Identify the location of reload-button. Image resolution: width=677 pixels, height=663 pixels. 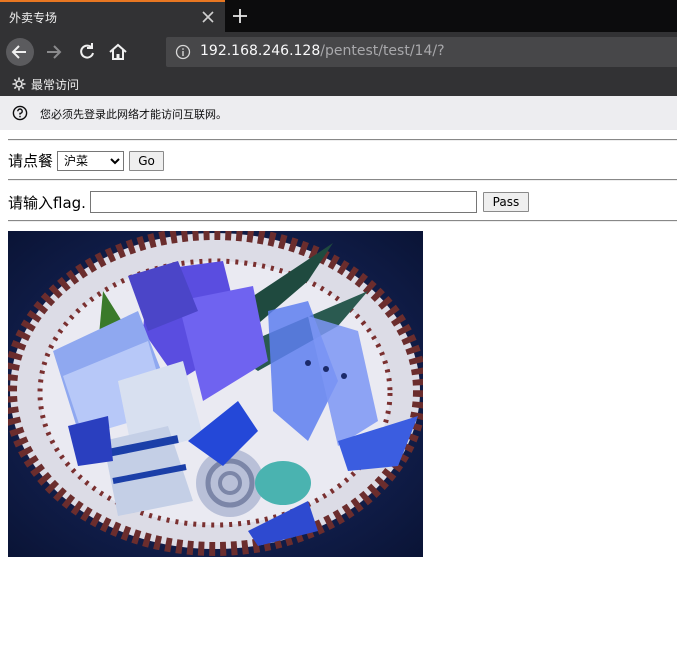
(87, 52).